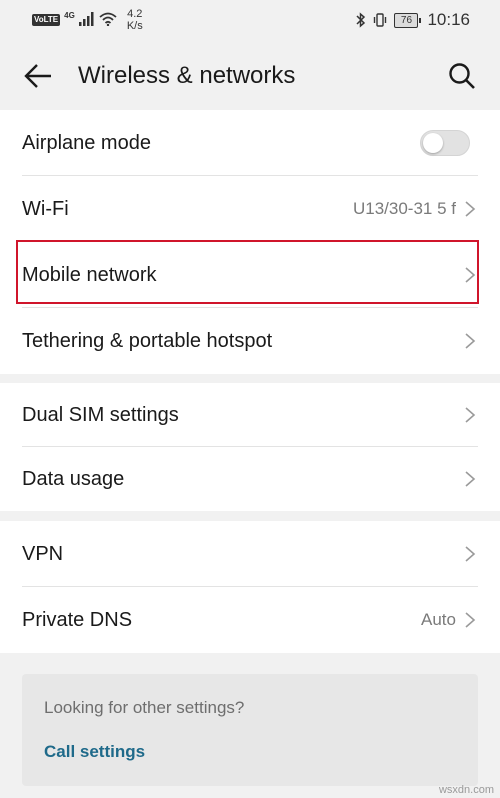 This screenshot has height=798, width=500. I want to click on row-label: Dual SIM settings, so click(100, 414).